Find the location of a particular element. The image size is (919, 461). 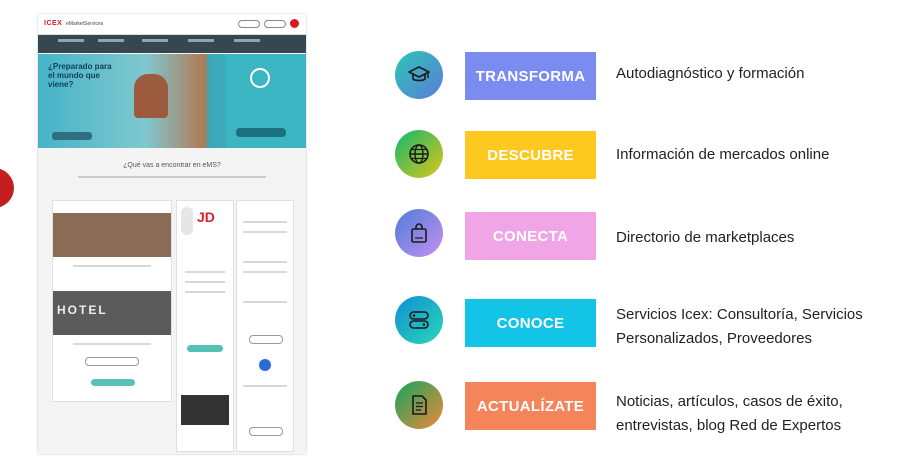

actualizate-description-line-1: Noticias, artículos, casos de éxito, is located at coordinates (729, 401).